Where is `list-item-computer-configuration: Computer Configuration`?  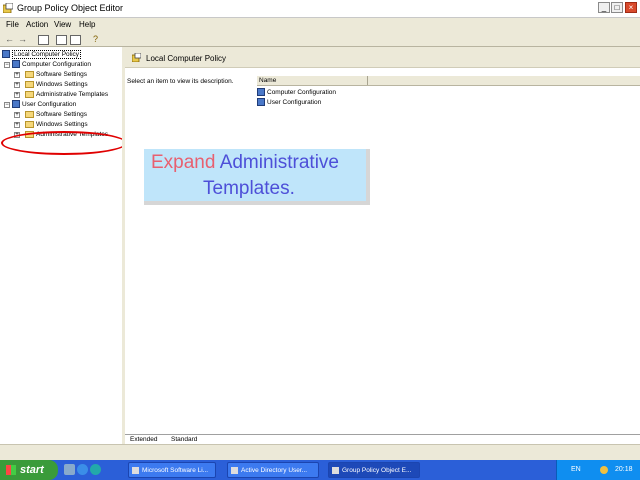 list-item-computer-configuration: Computer Configuration is located at coordinates (296, 93).